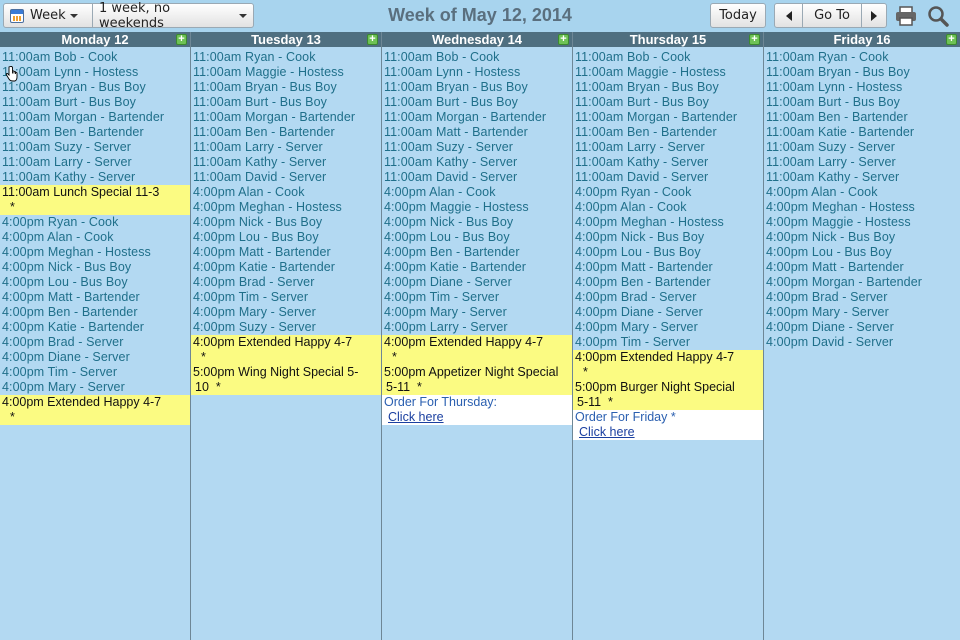 This screenshot has height=640, width=960. What do you see at coordinates (668, 395) in the screenshot?
I see `special-event: 5:00pm Burger Night Special 5-11 *` at bounding box center [668, 395].